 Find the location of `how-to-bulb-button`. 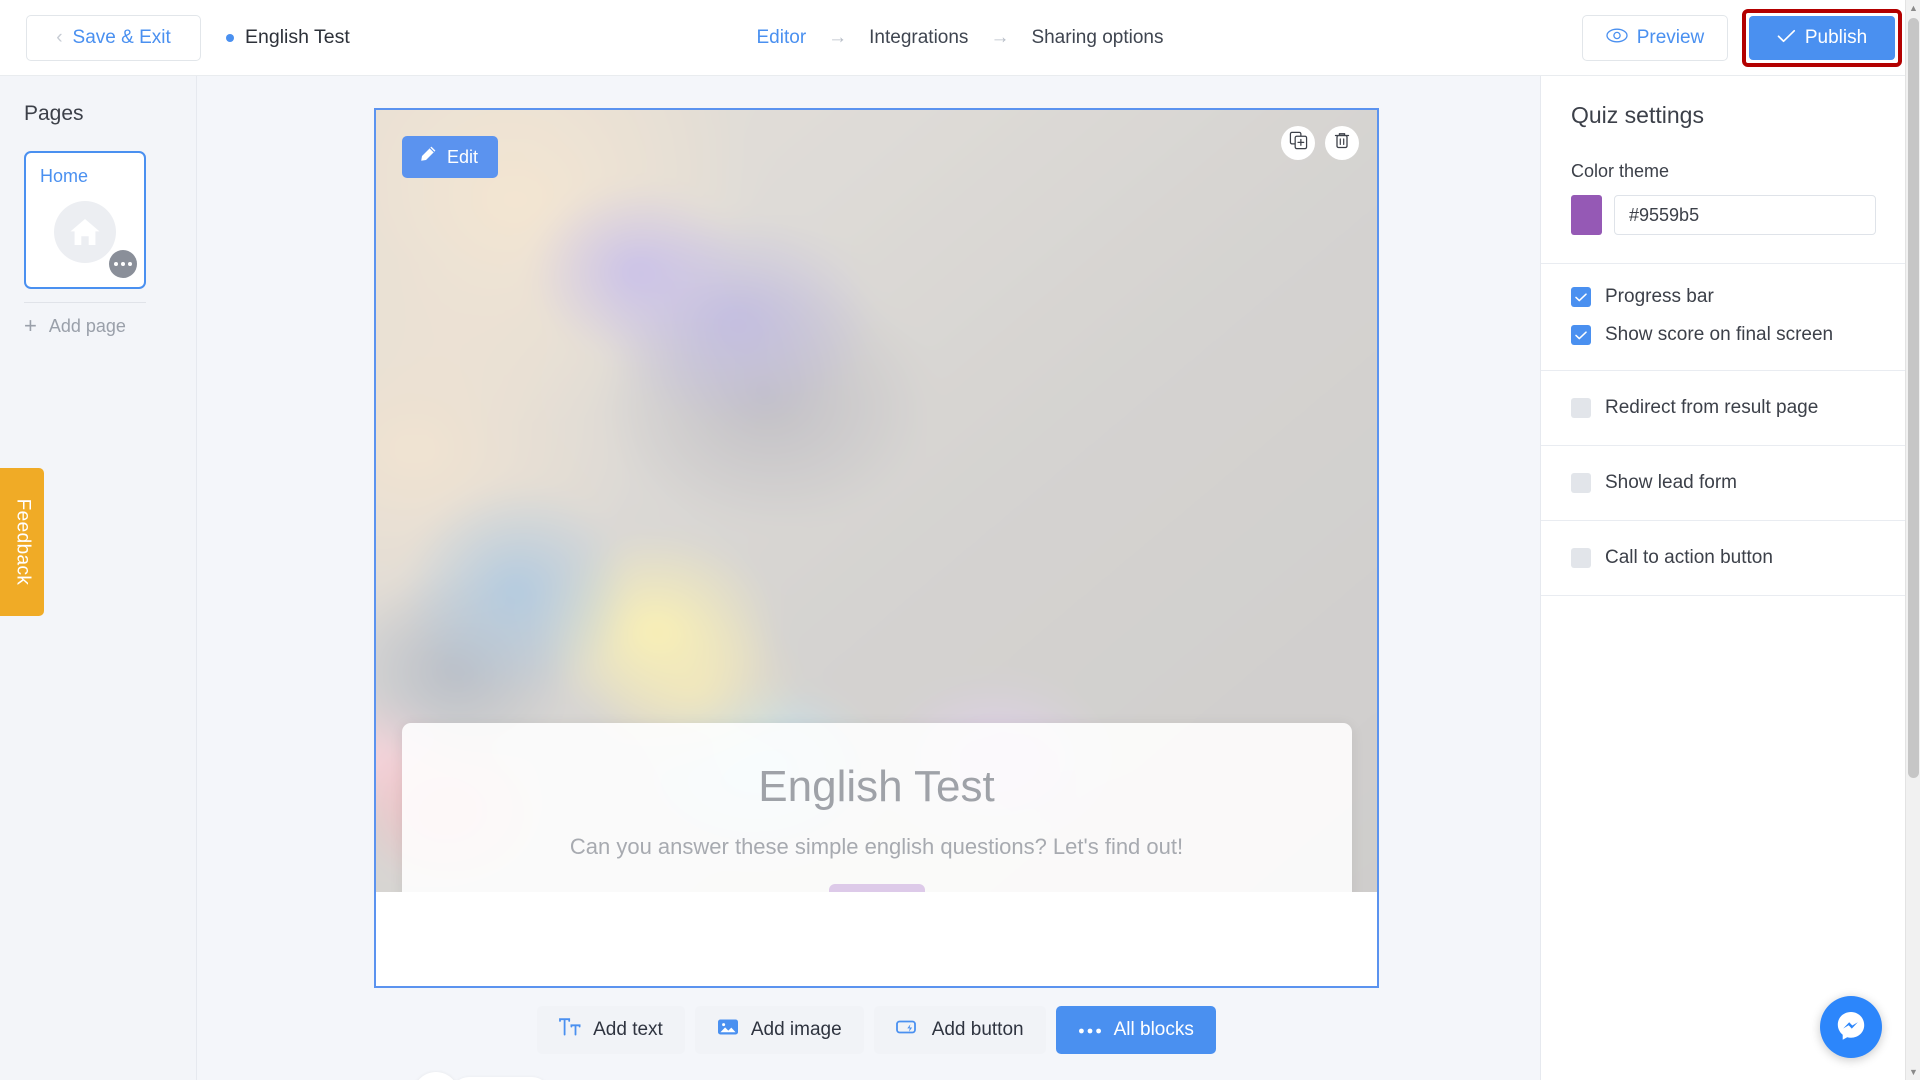

how-to-bulb-button is located at coordinates (436, 1076).